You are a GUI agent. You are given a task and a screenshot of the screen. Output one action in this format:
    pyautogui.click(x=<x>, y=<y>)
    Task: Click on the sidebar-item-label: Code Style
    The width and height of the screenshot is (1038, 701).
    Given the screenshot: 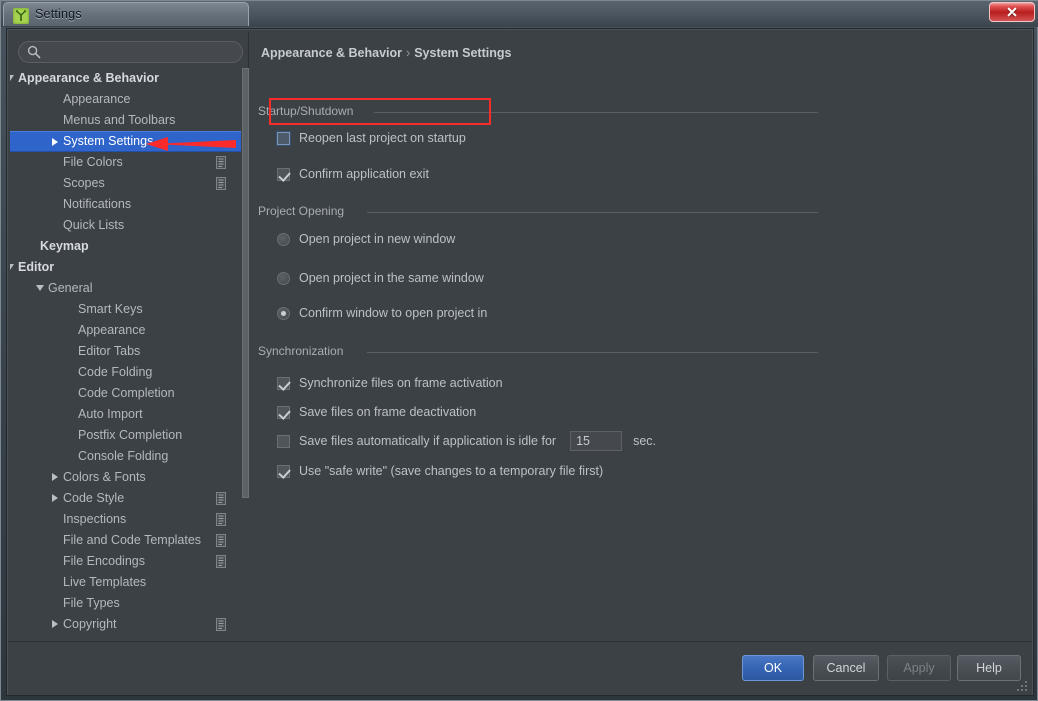 What is the action you would take?
    pyautogui.click(x=94, y=498)
    